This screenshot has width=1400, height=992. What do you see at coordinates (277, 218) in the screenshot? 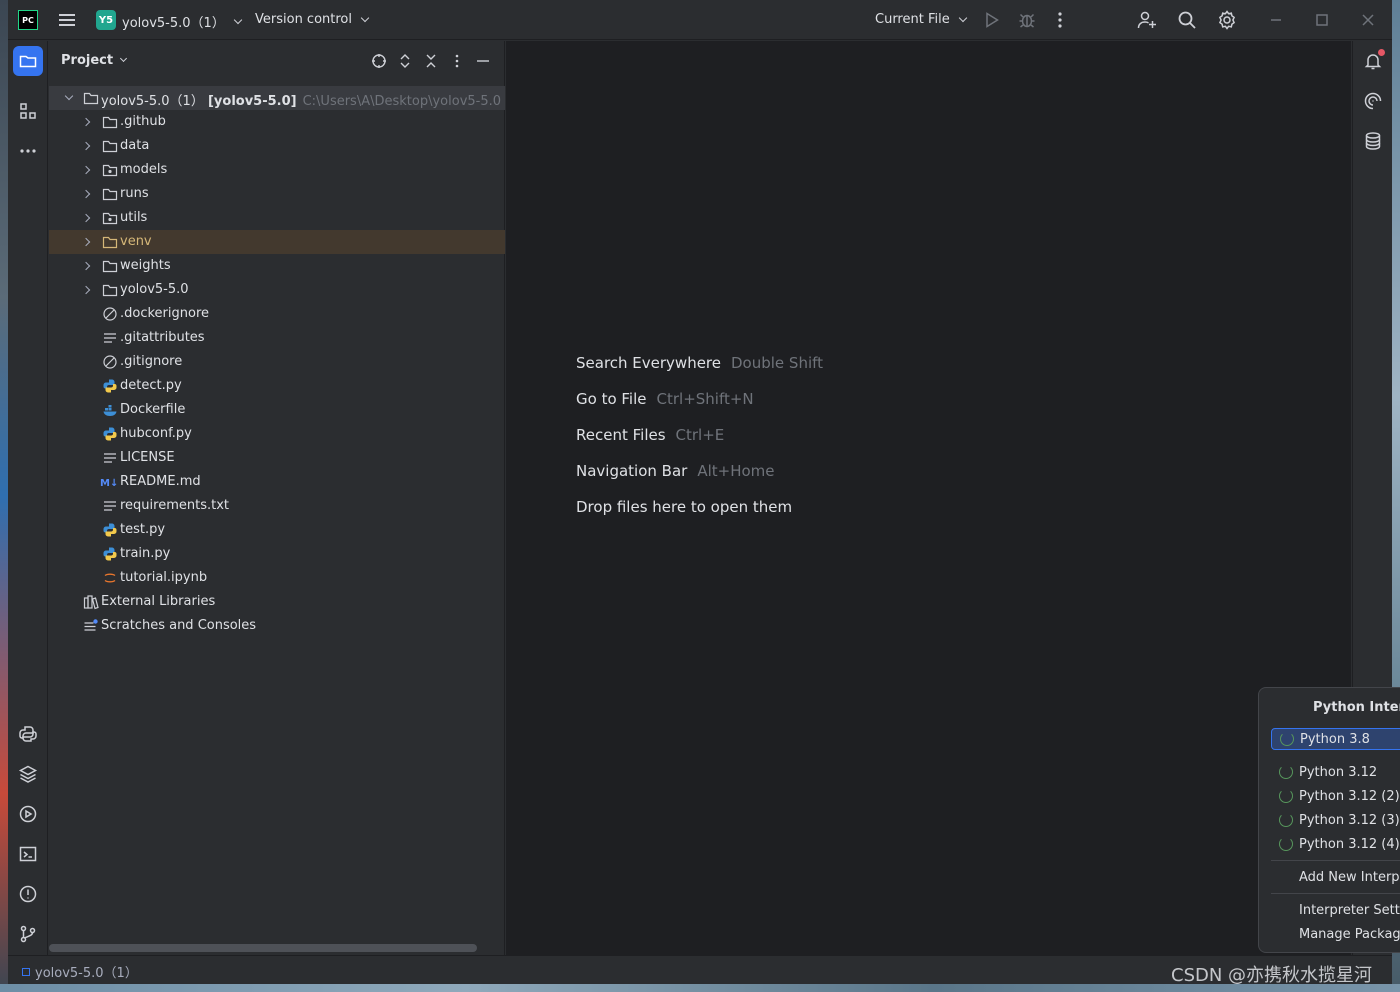
I see `tree-item-utils: utils` at bounding box center [277, 218].